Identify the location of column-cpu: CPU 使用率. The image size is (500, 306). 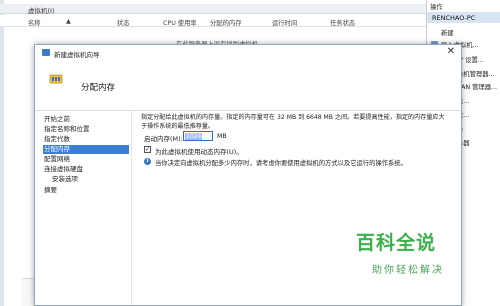
(180, 22).